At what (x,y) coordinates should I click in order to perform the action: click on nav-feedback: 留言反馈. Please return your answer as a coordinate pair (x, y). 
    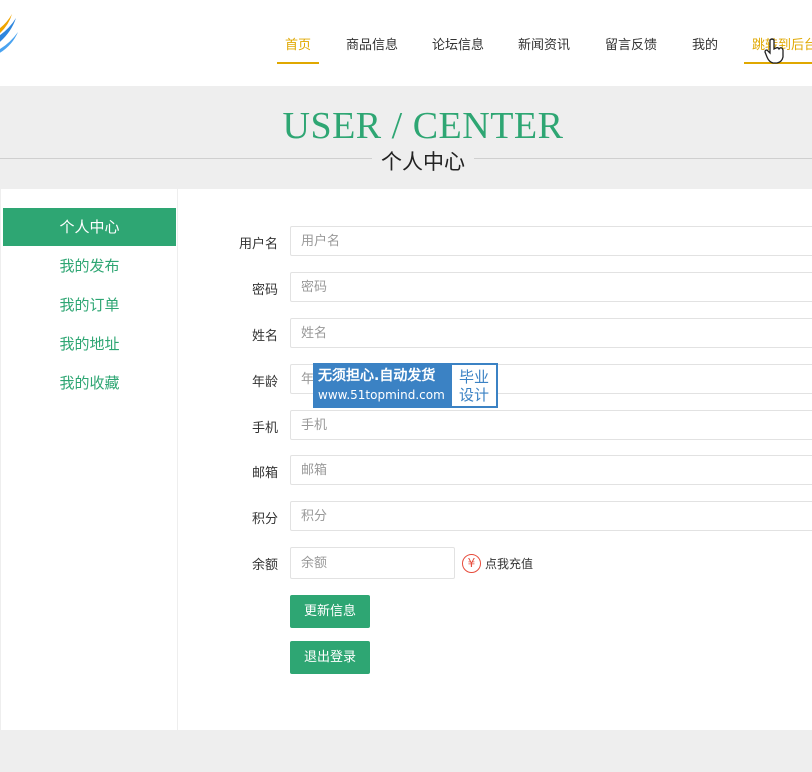
    Looking at the image, I should click on (631, 50).